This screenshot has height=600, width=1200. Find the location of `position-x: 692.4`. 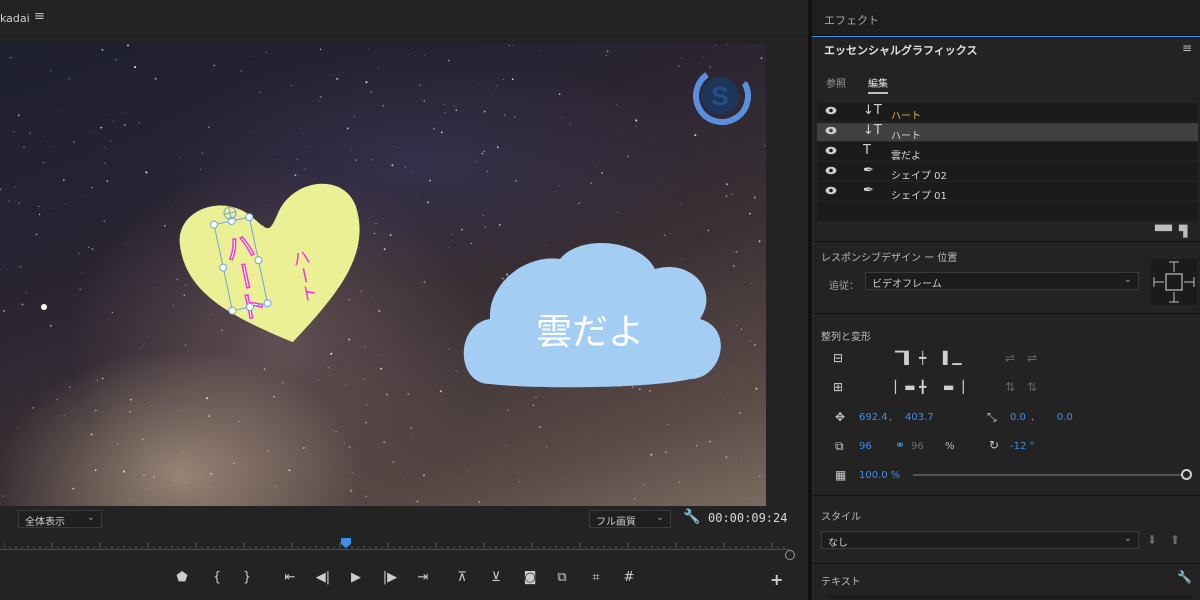

position-x: 692.4 is located at coordinates (873, 417).